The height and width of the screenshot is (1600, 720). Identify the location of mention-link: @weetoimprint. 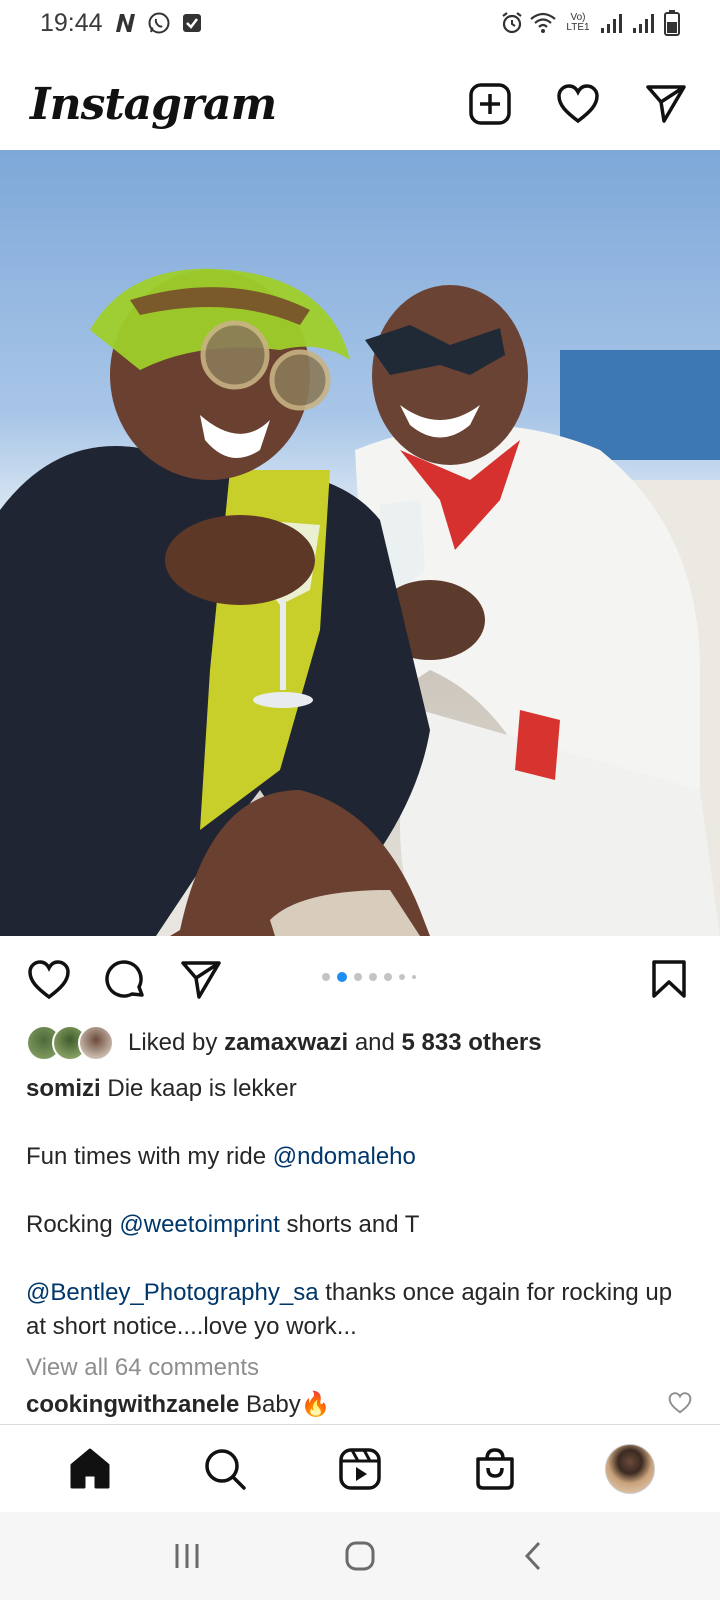
(199, 1224).